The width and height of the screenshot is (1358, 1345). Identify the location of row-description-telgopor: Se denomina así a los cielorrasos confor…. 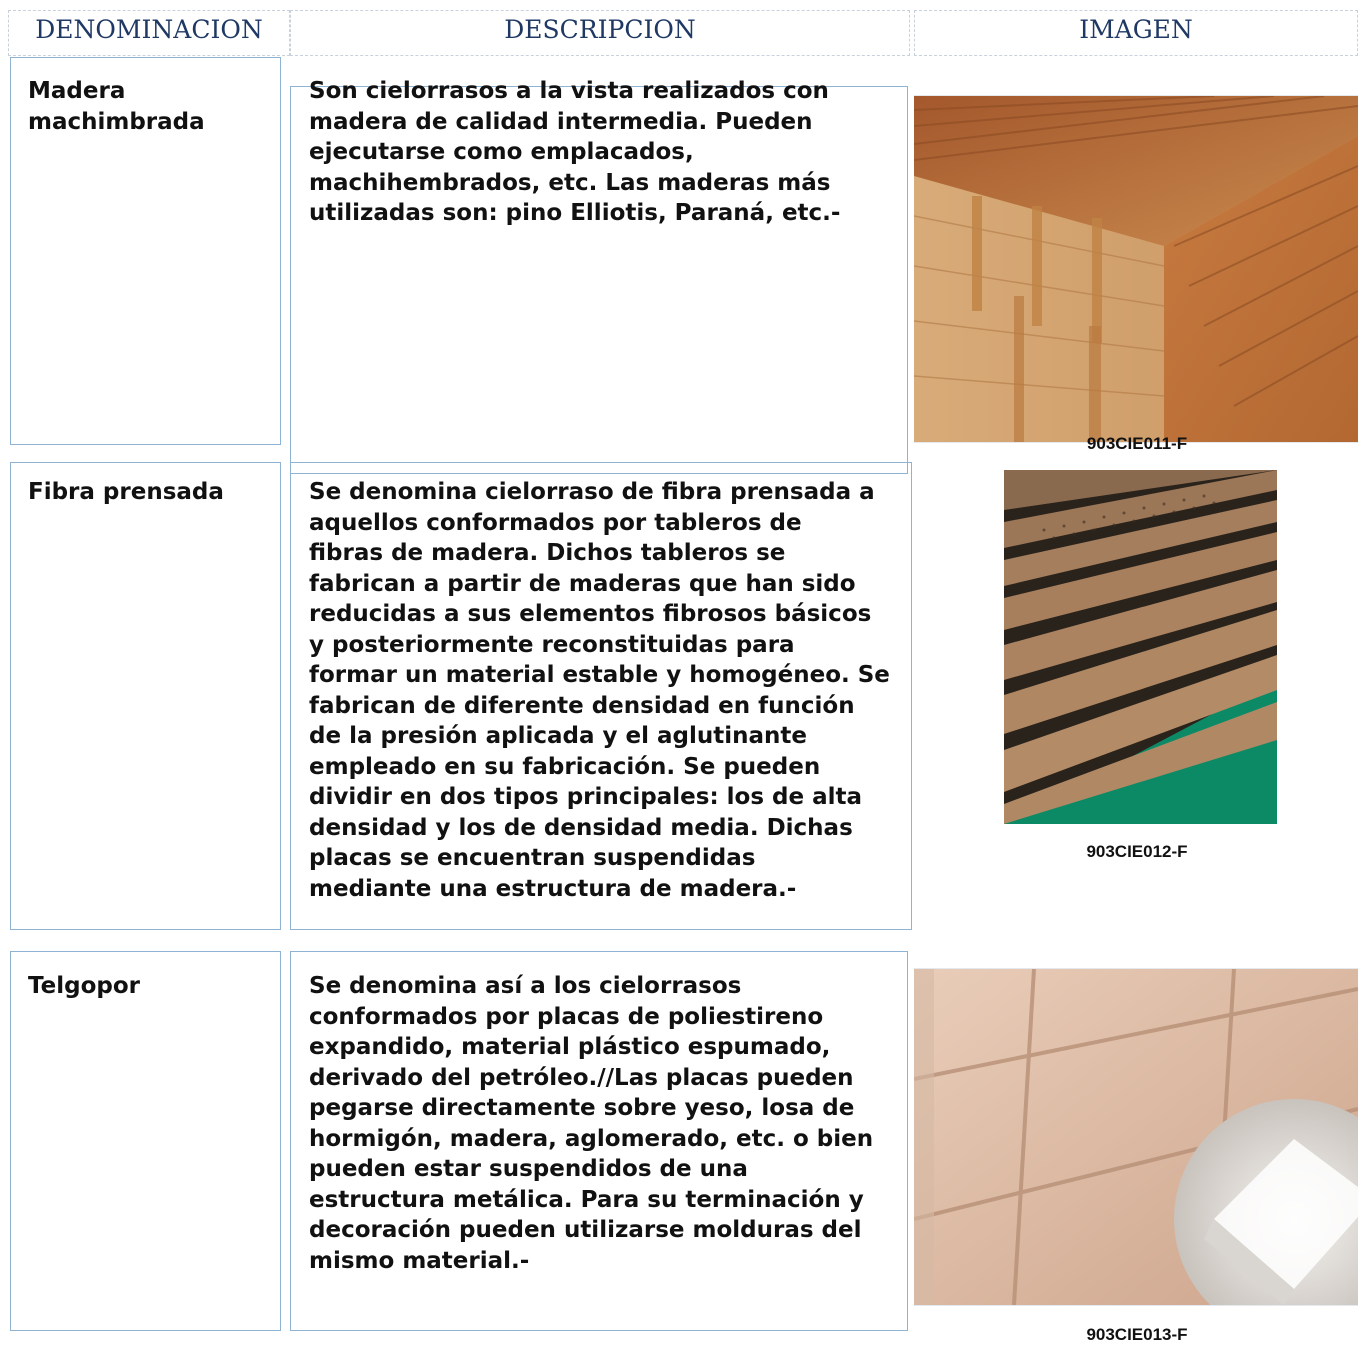
(591, 1123).